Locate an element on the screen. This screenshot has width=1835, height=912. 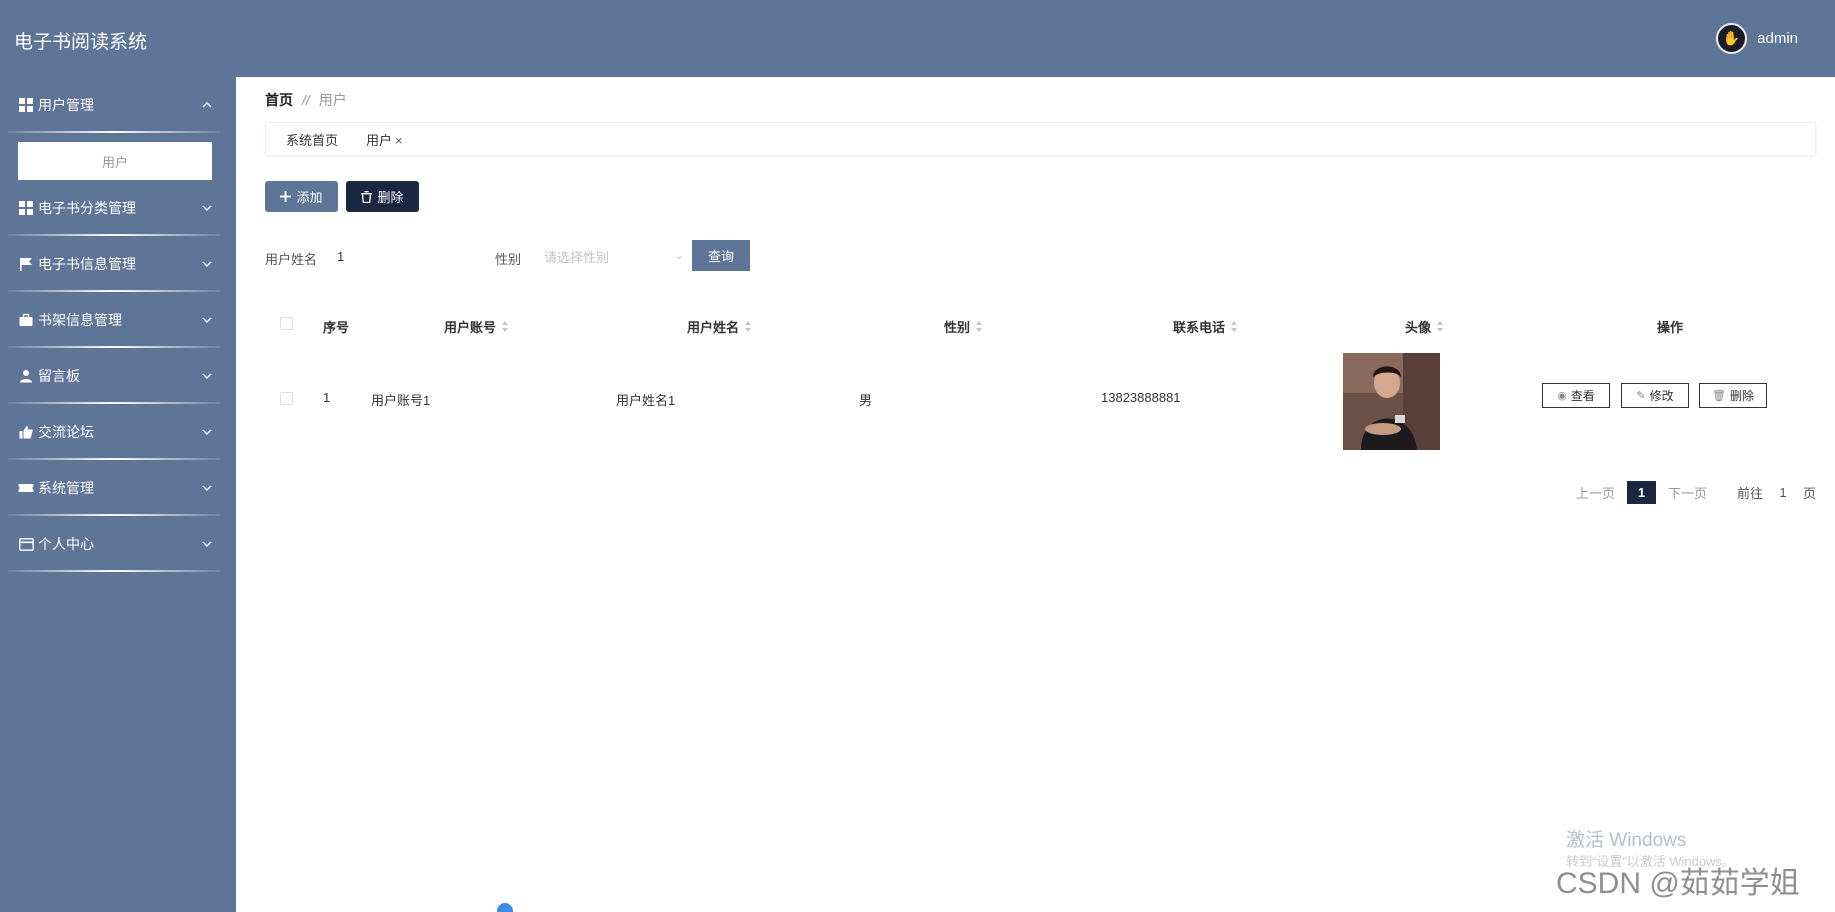
ticket-icon is located at coordinates (26, 488).